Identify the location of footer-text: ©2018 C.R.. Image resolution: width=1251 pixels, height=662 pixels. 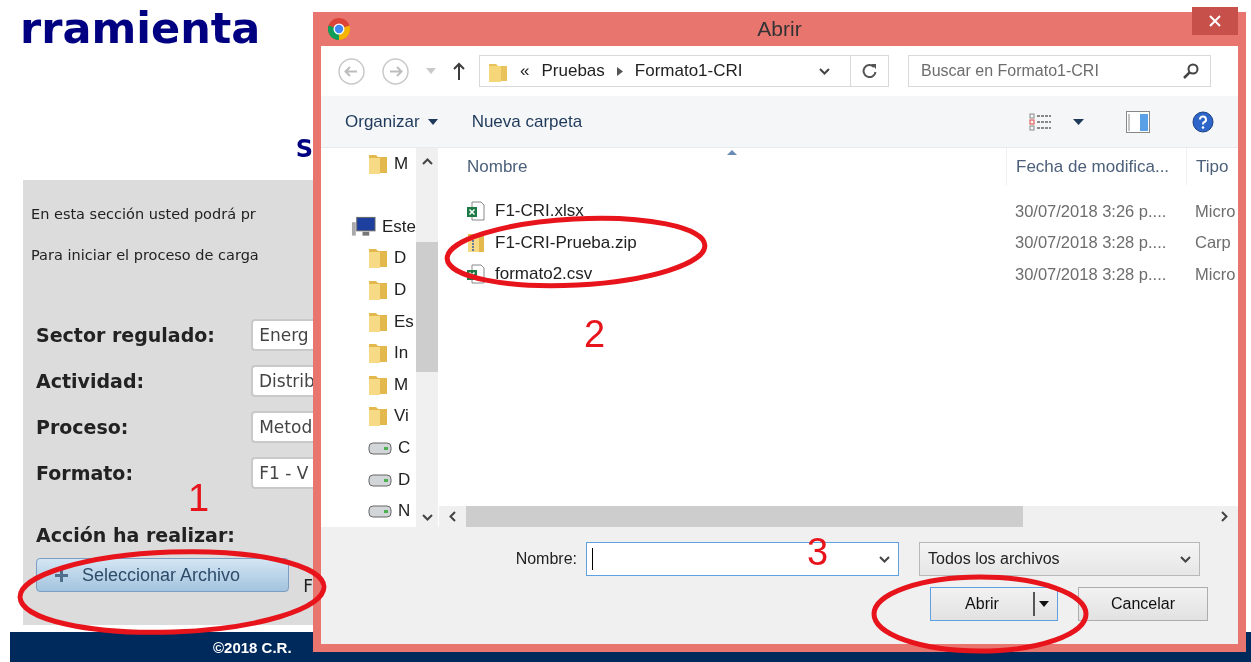
(252, 647).